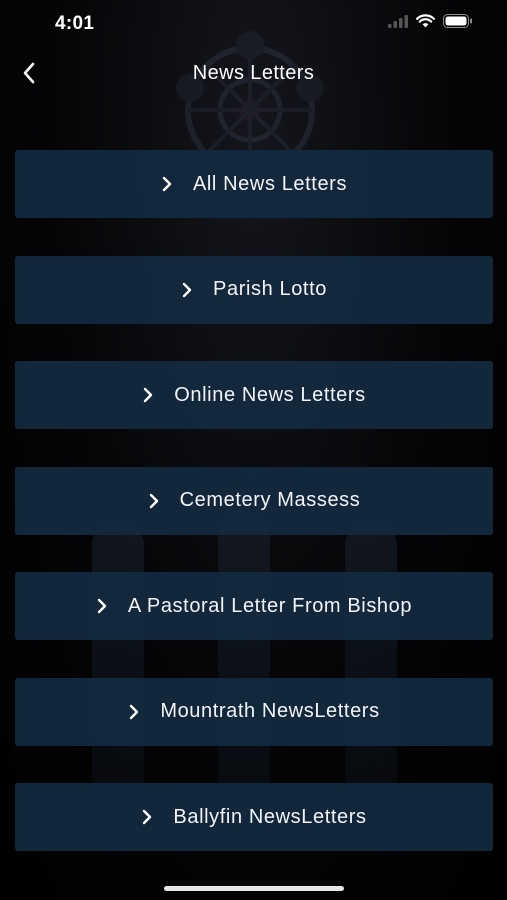  What do you see at coordinates (270, 500) in the screenshot?
I see `menu-item-label: Cemetery Massess` at bounding box center [270, 500].